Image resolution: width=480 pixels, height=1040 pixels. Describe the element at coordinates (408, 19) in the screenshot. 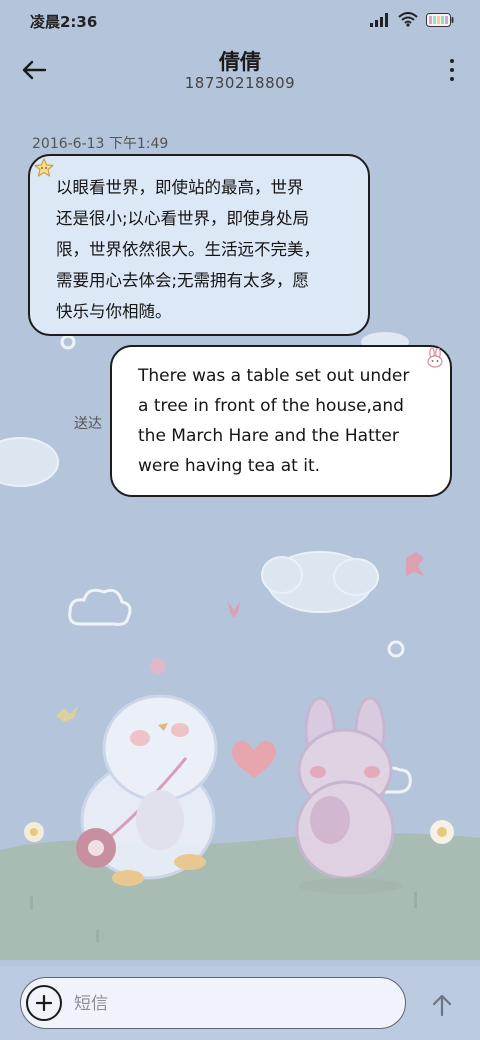

I see `wifi-icon` at that location.